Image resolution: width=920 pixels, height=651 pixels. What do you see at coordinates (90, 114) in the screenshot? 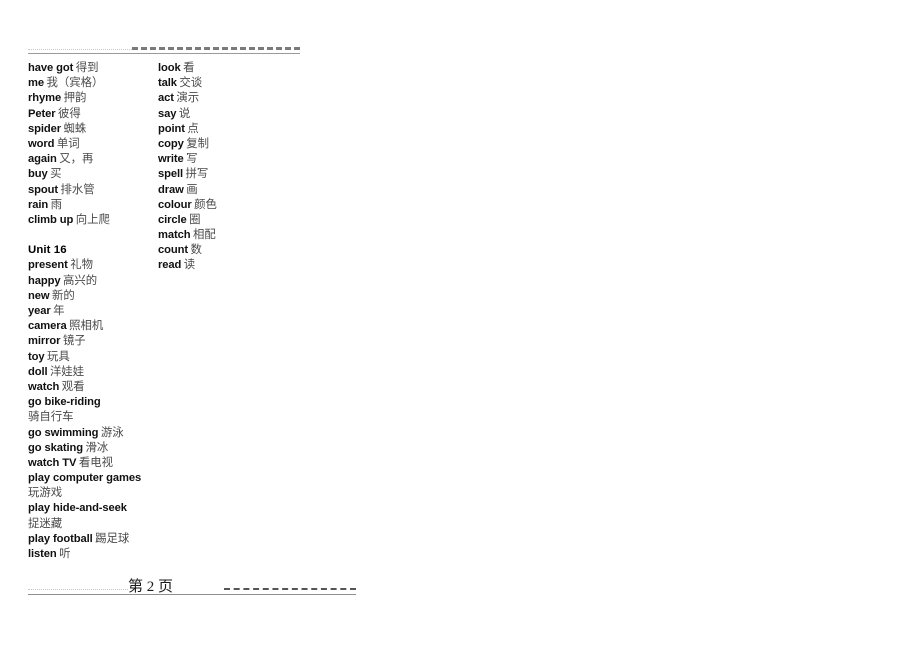
I see `vocabulary-entry: Peter 彼得` at bounding box center [90, 114].